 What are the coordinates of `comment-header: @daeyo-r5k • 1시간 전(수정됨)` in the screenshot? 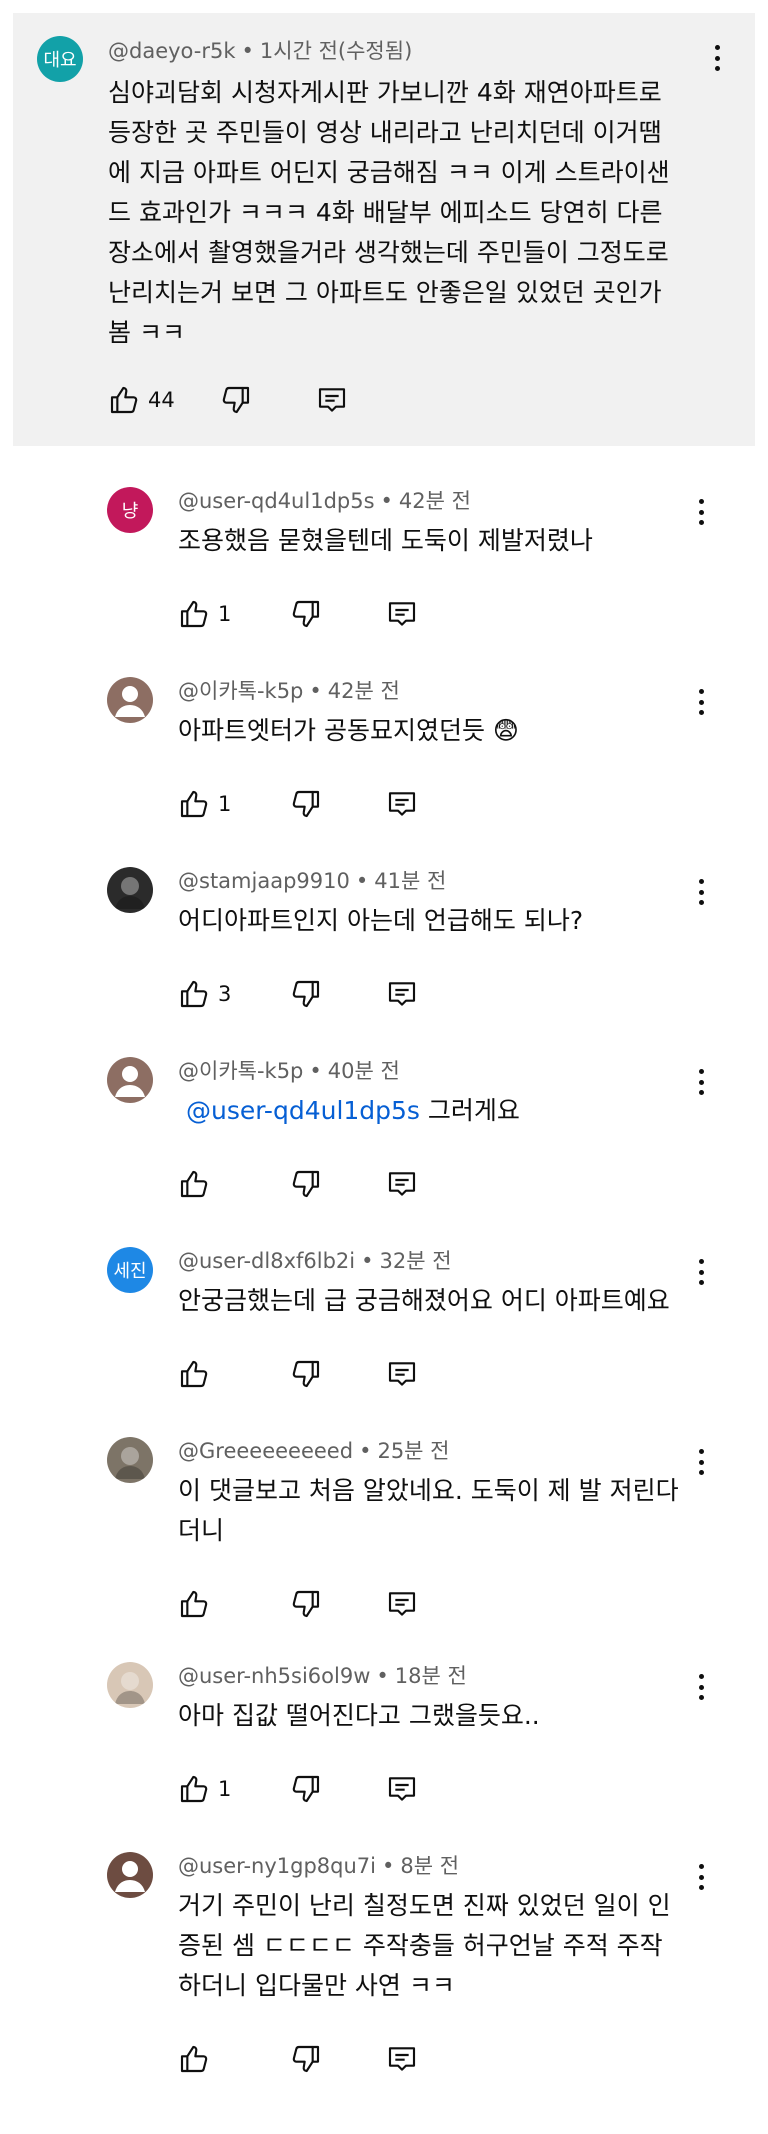 It's located at (260, 50).